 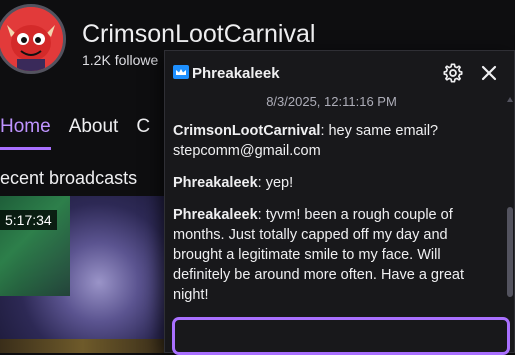 I want to click on popover-username: Phreakaleek, so click(x=236, y=73).